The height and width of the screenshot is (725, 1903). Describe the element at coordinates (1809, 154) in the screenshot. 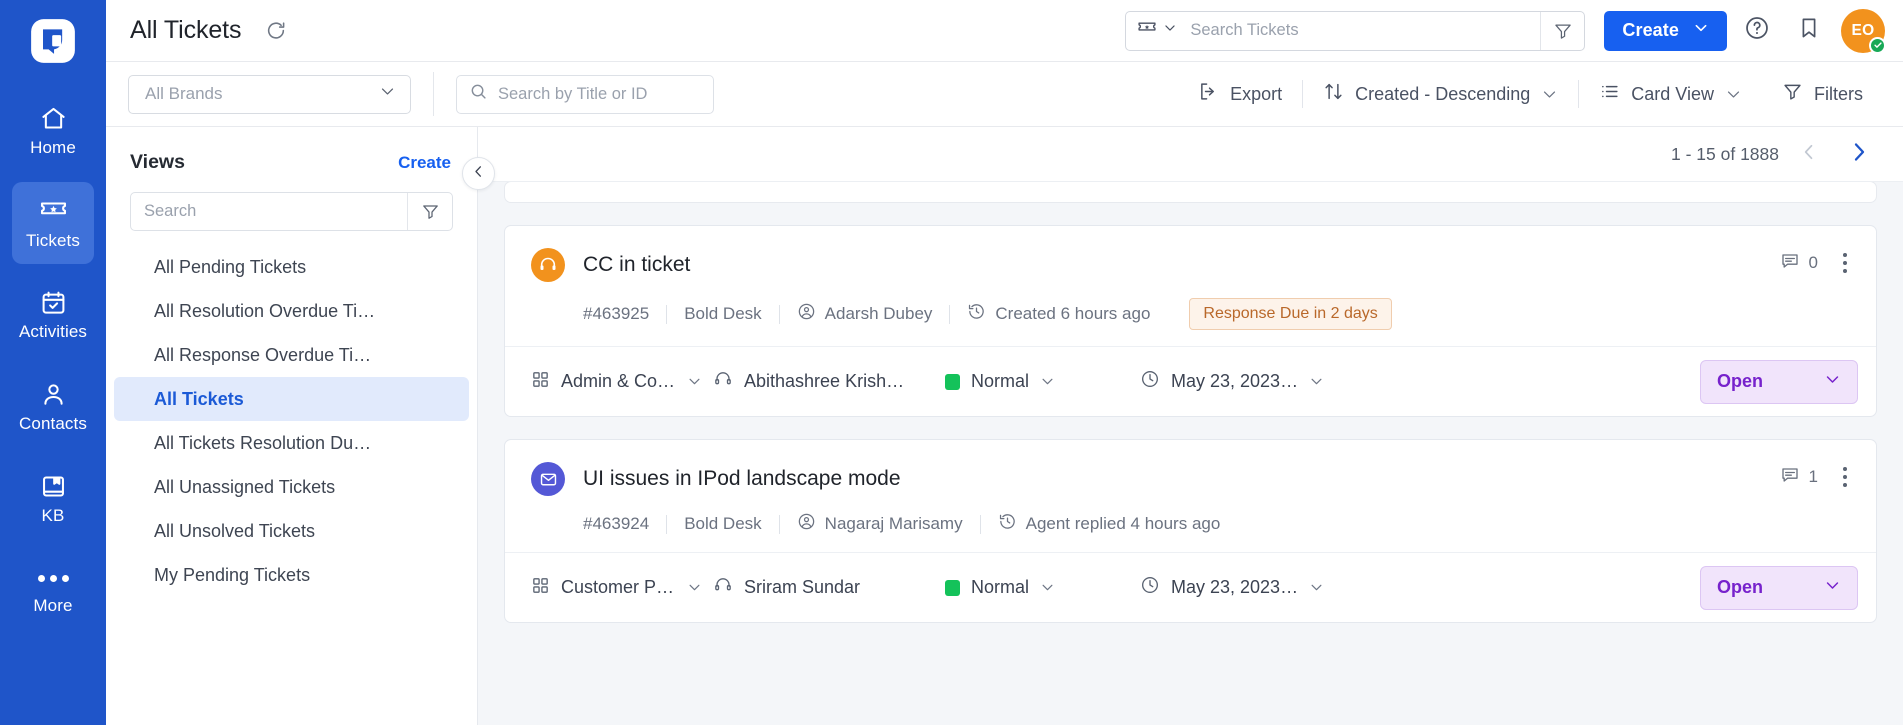

I see `previous-page-button` at that location.